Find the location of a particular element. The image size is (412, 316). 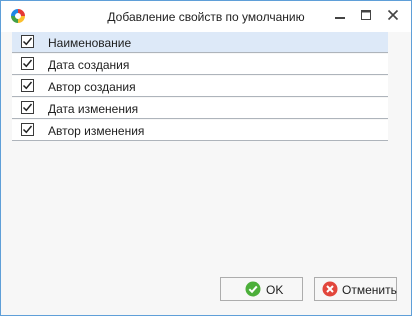

cancel-button: Отменить is located at coordinates (355, 289).